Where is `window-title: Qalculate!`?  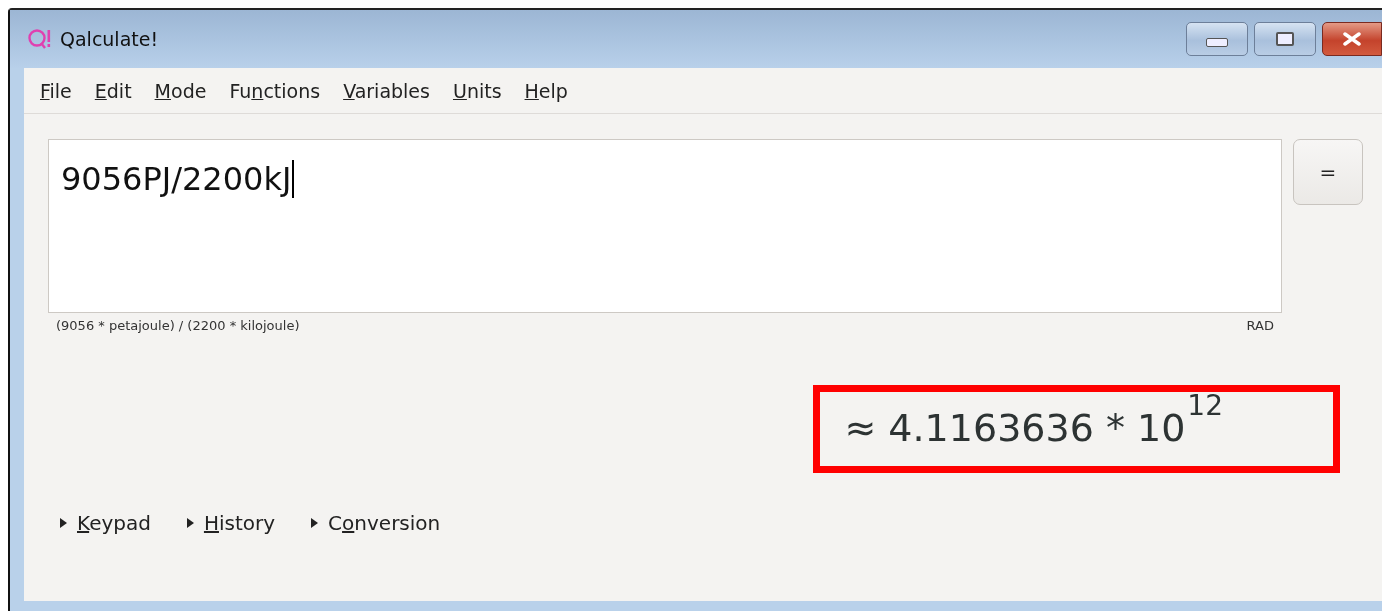 window-title: Qalculate! is located at coordinates (109, 39).